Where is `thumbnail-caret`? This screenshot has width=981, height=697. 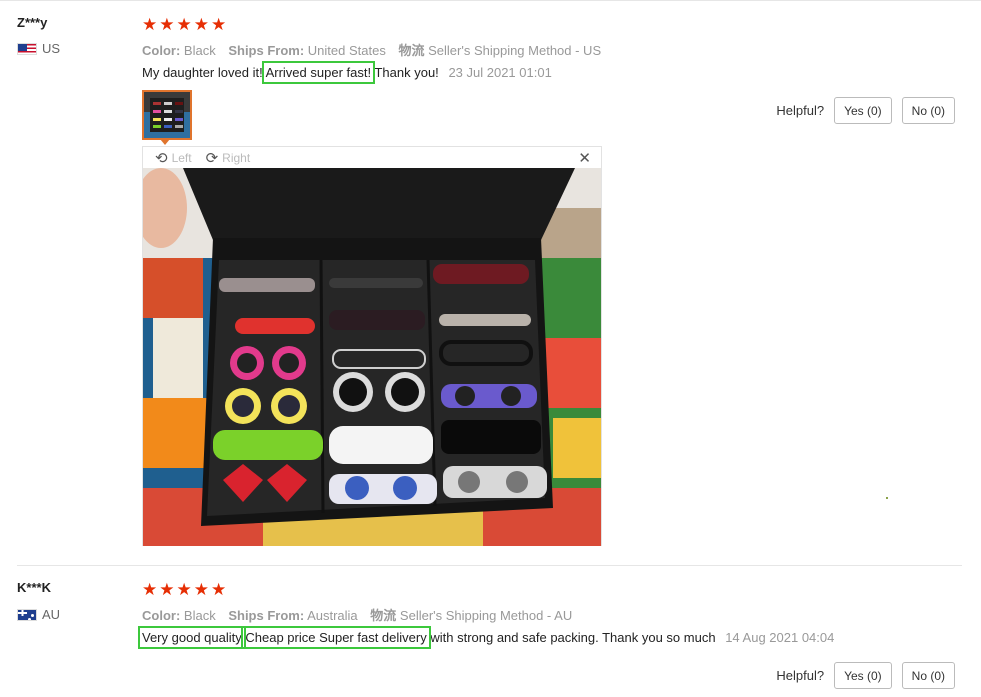
thumbnail-caret is located at coordinates (165, 142).